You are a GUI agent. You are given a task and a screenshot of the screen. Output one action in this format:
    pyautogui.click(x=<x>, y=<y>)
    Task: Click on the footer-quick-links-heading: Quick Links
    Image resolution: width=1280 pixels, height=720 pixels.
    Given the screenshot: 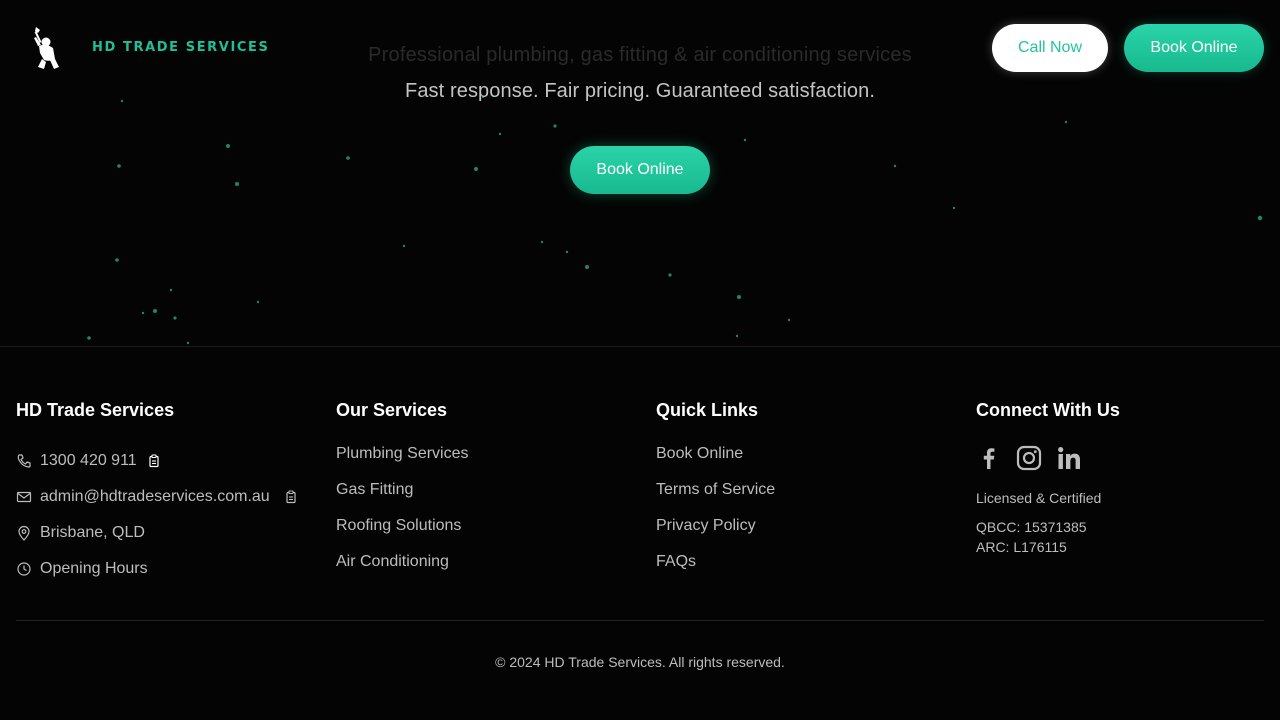 What is the action you would take?
    pyautogui.click(x=707, y=410)
    